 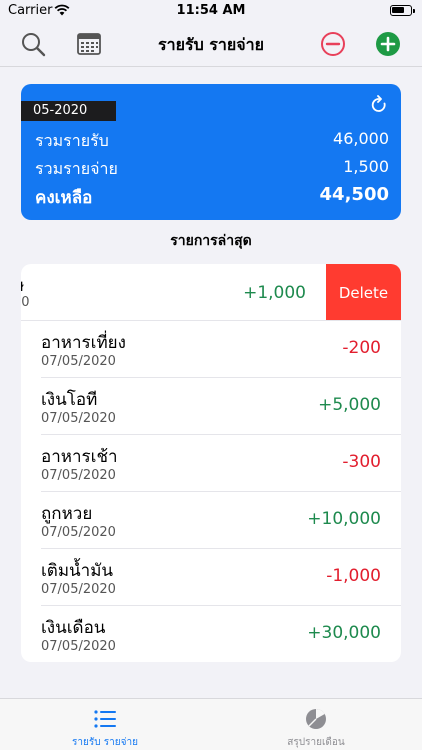 I want to click on table-row: ษ 20 +1,000 Delete, so click(x=211, y=292).